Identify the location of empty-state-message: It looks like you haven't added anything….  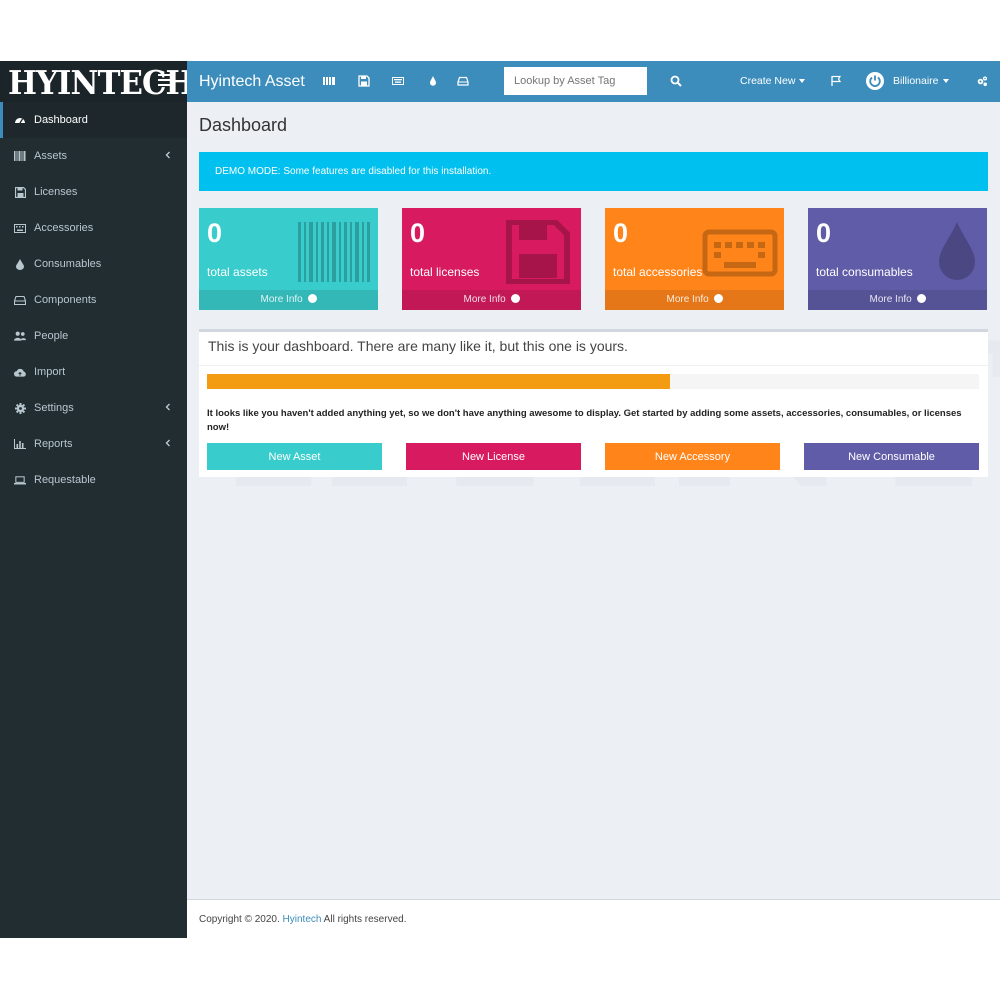
(584, 420).